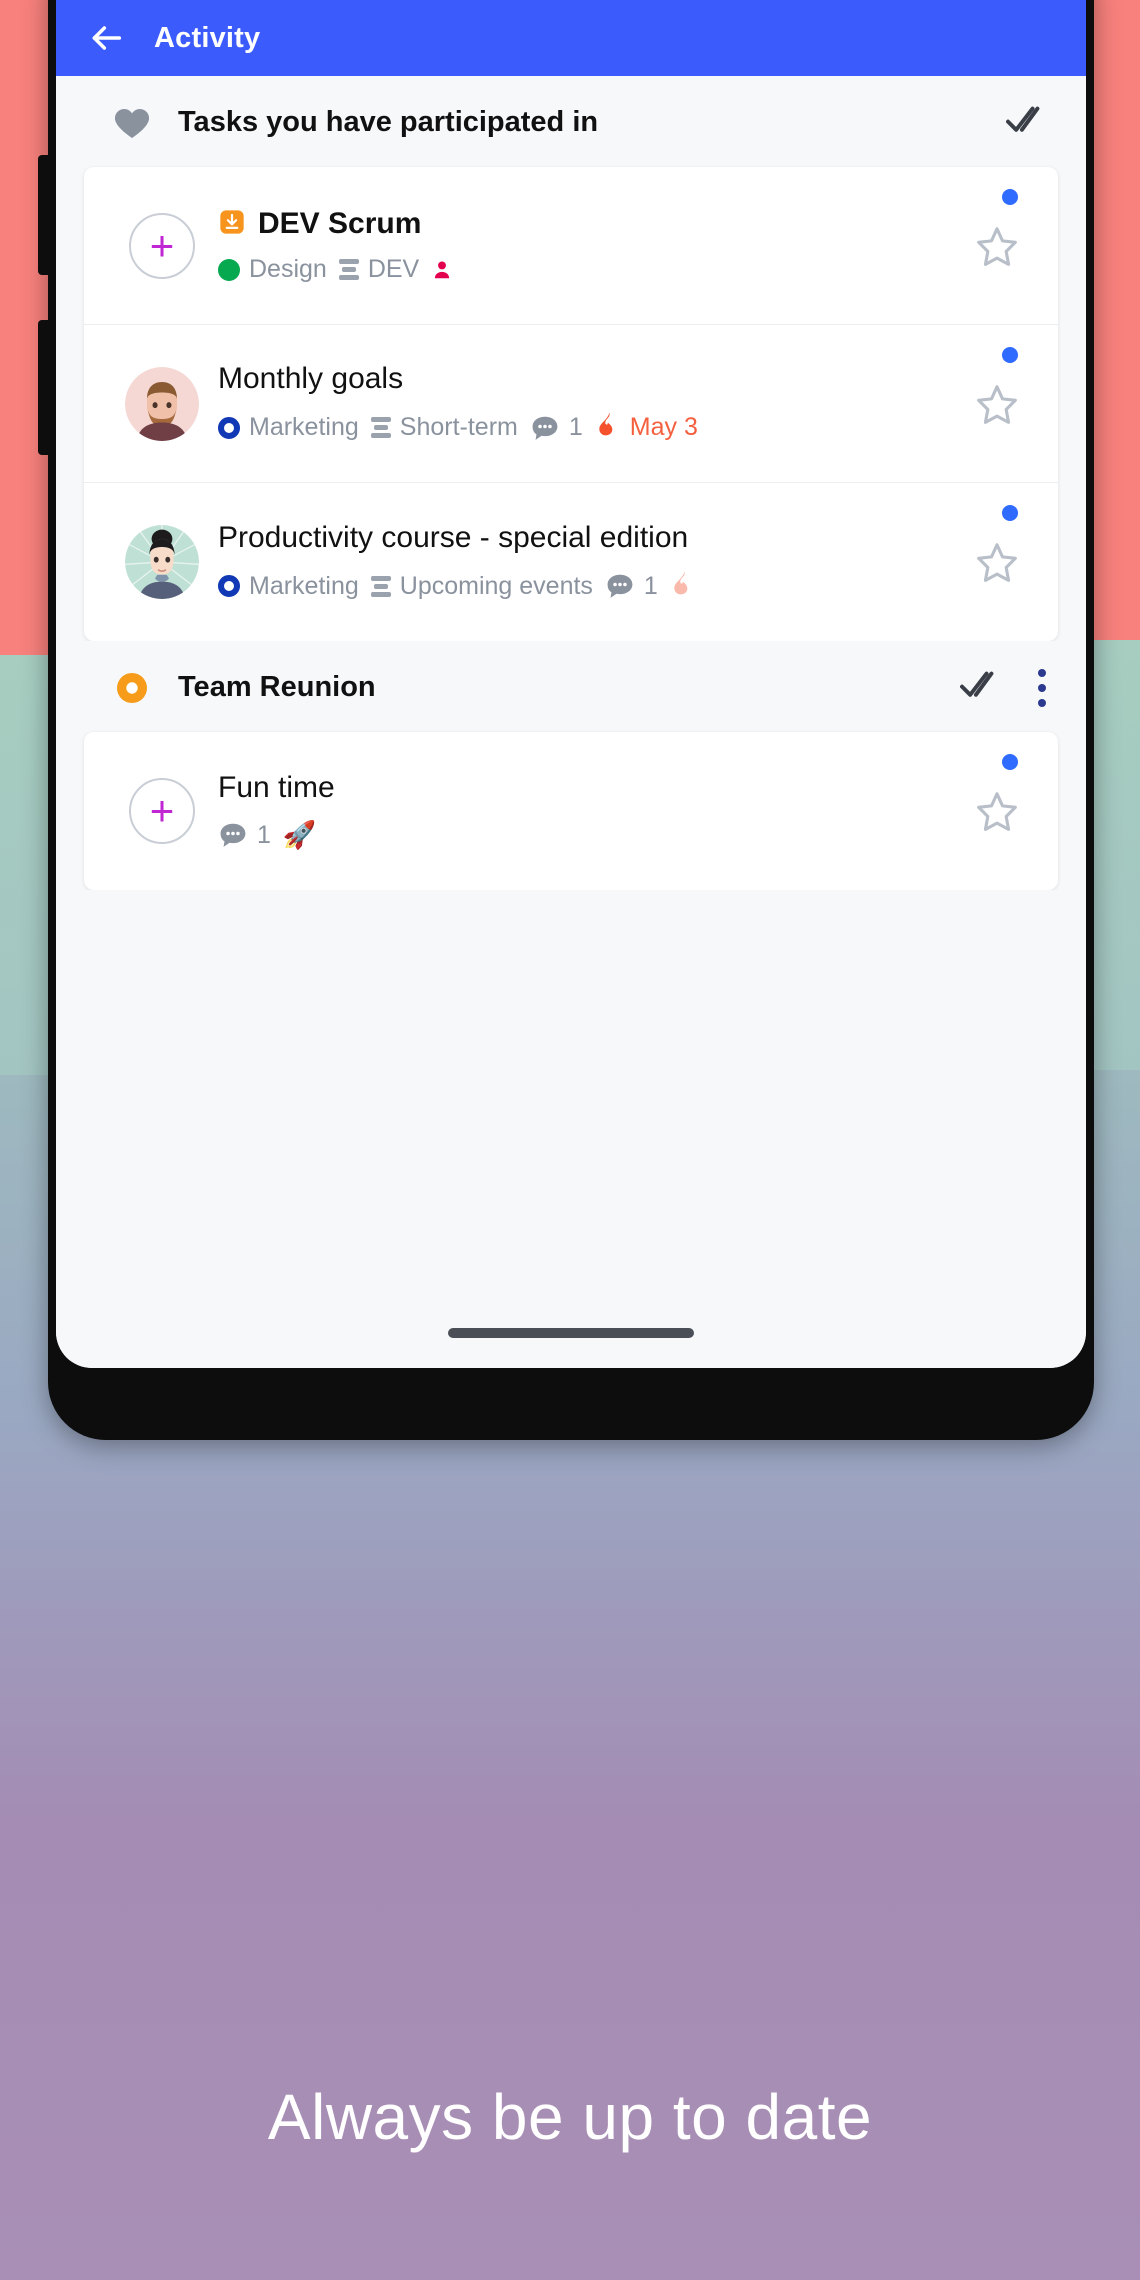 The image size is (1140, 2280). I want to click on task-title: Productivity course - special edition, so click(453, 537).